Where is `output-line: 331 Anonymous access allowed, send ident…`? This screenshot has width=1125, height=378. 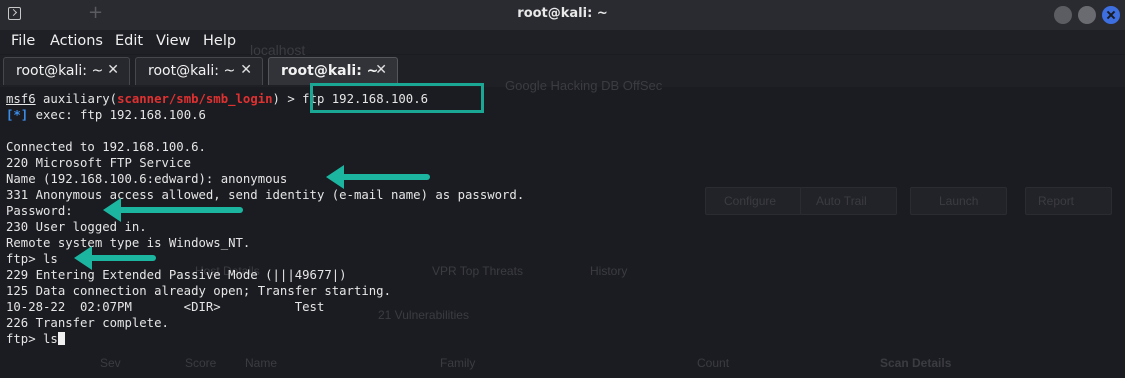
output-line: 331 Anonymous access allowed, send ident… is located at coordinates (265, 195).